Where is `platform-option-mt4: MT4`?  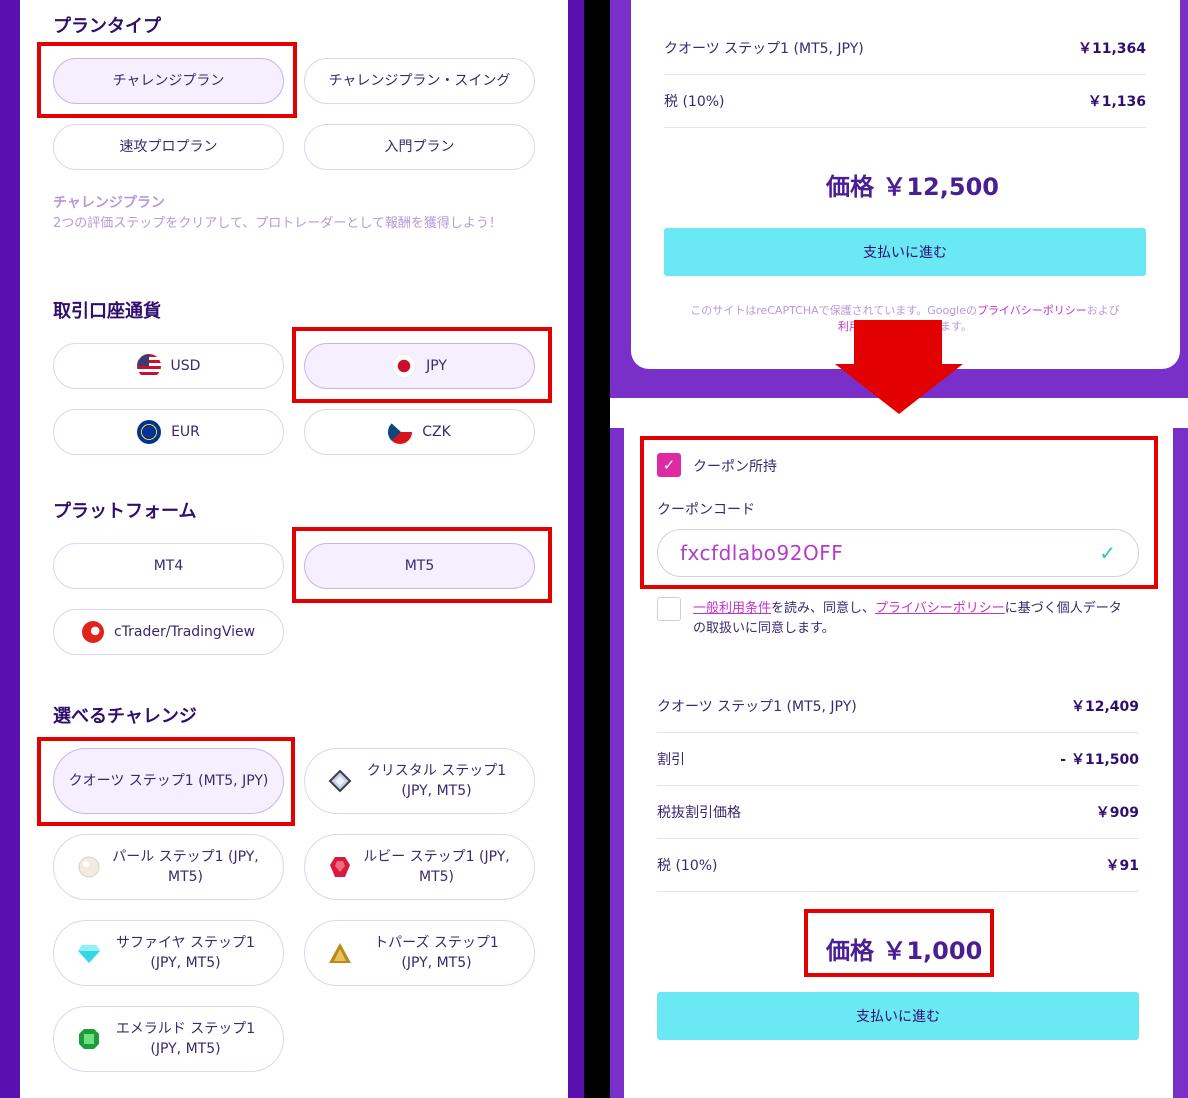 platform-option-mt4: MT4 is located at coordinates (168, 566).